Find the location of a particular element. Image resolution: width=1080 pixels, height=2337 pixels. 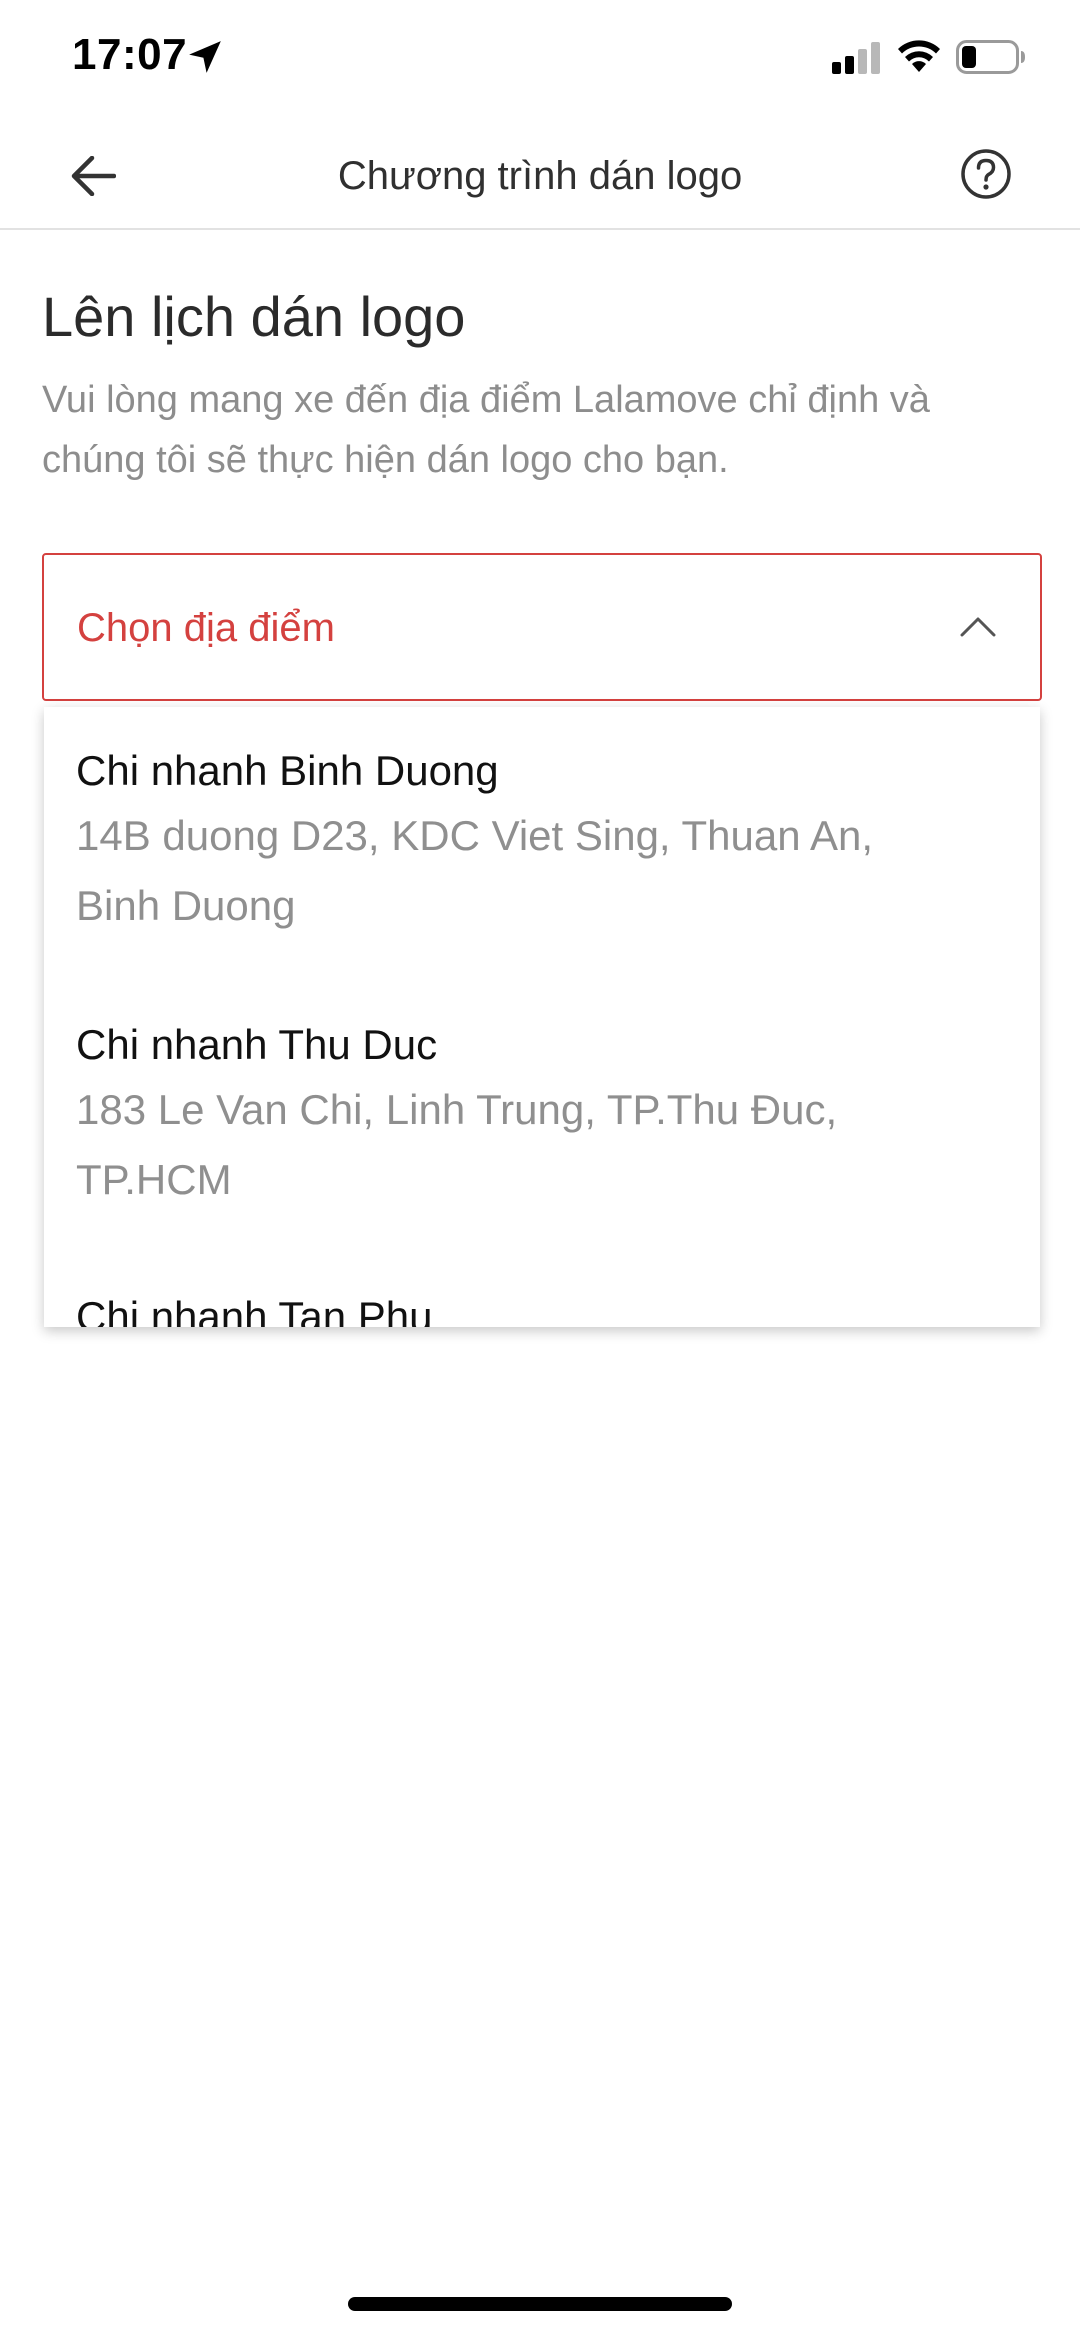

location-option-address: 14B duong D23, KDC Viet Sing, Thuan An, is located at coordinates (474, 835).